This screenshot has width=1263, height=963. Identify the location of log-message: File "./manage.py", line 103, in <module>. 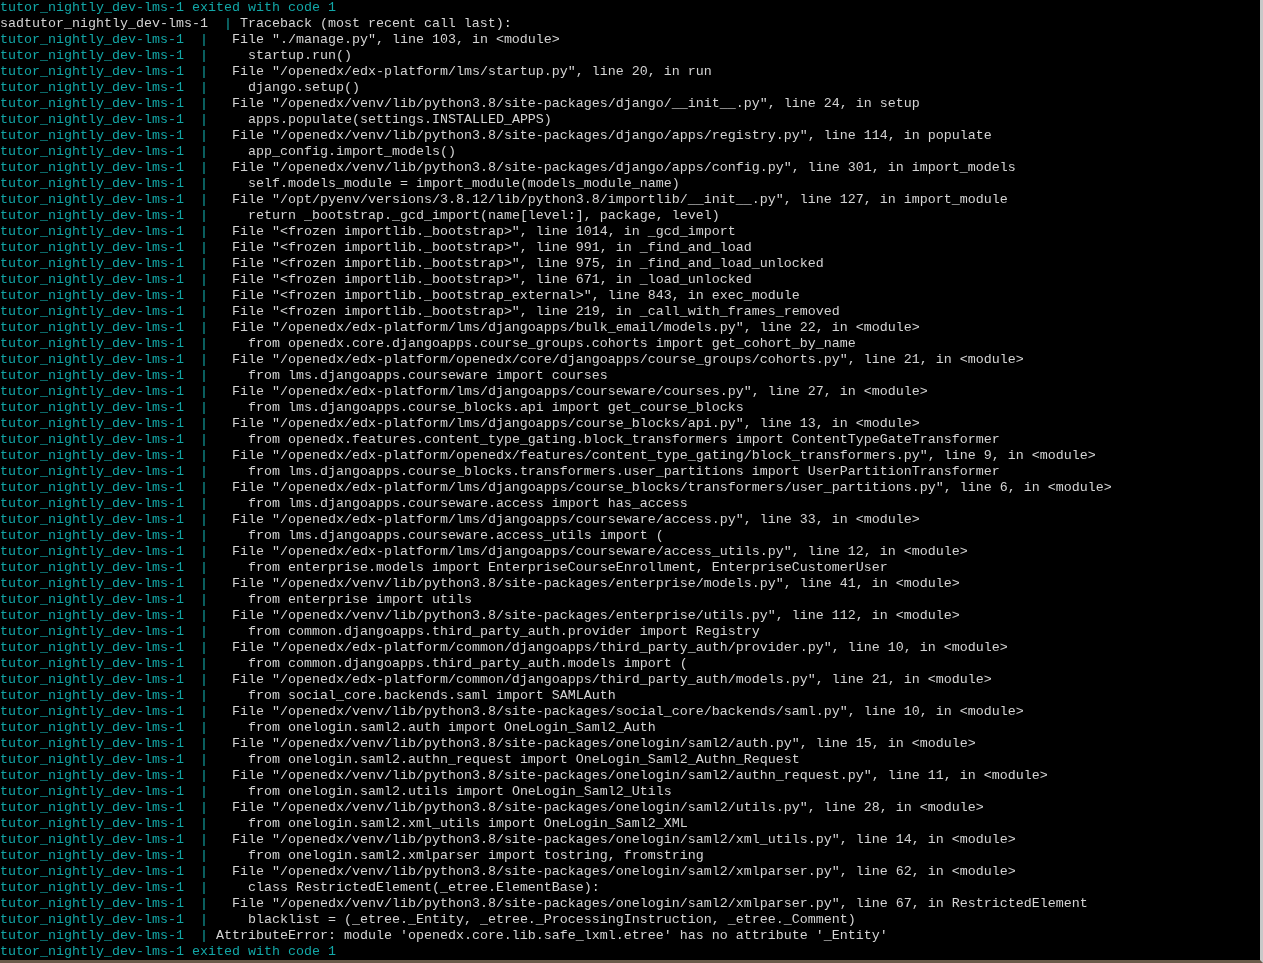
(395, 40).